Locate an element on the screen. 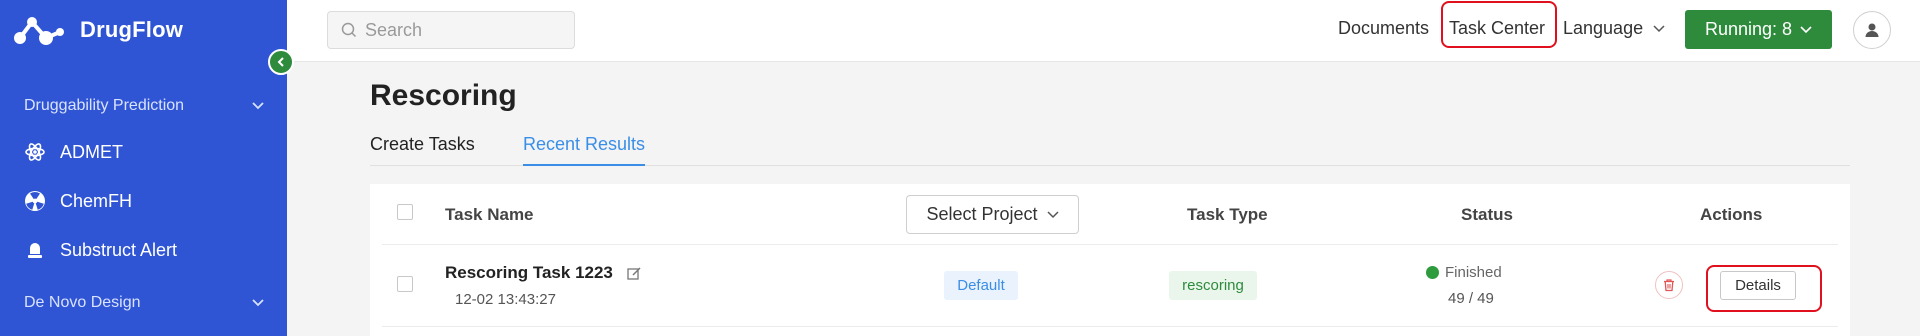 Image resolution: width=1920 pixels, height=336 pixels. tab-bar: Create Tasks Recent Results is located at coordinates (1110, 147).